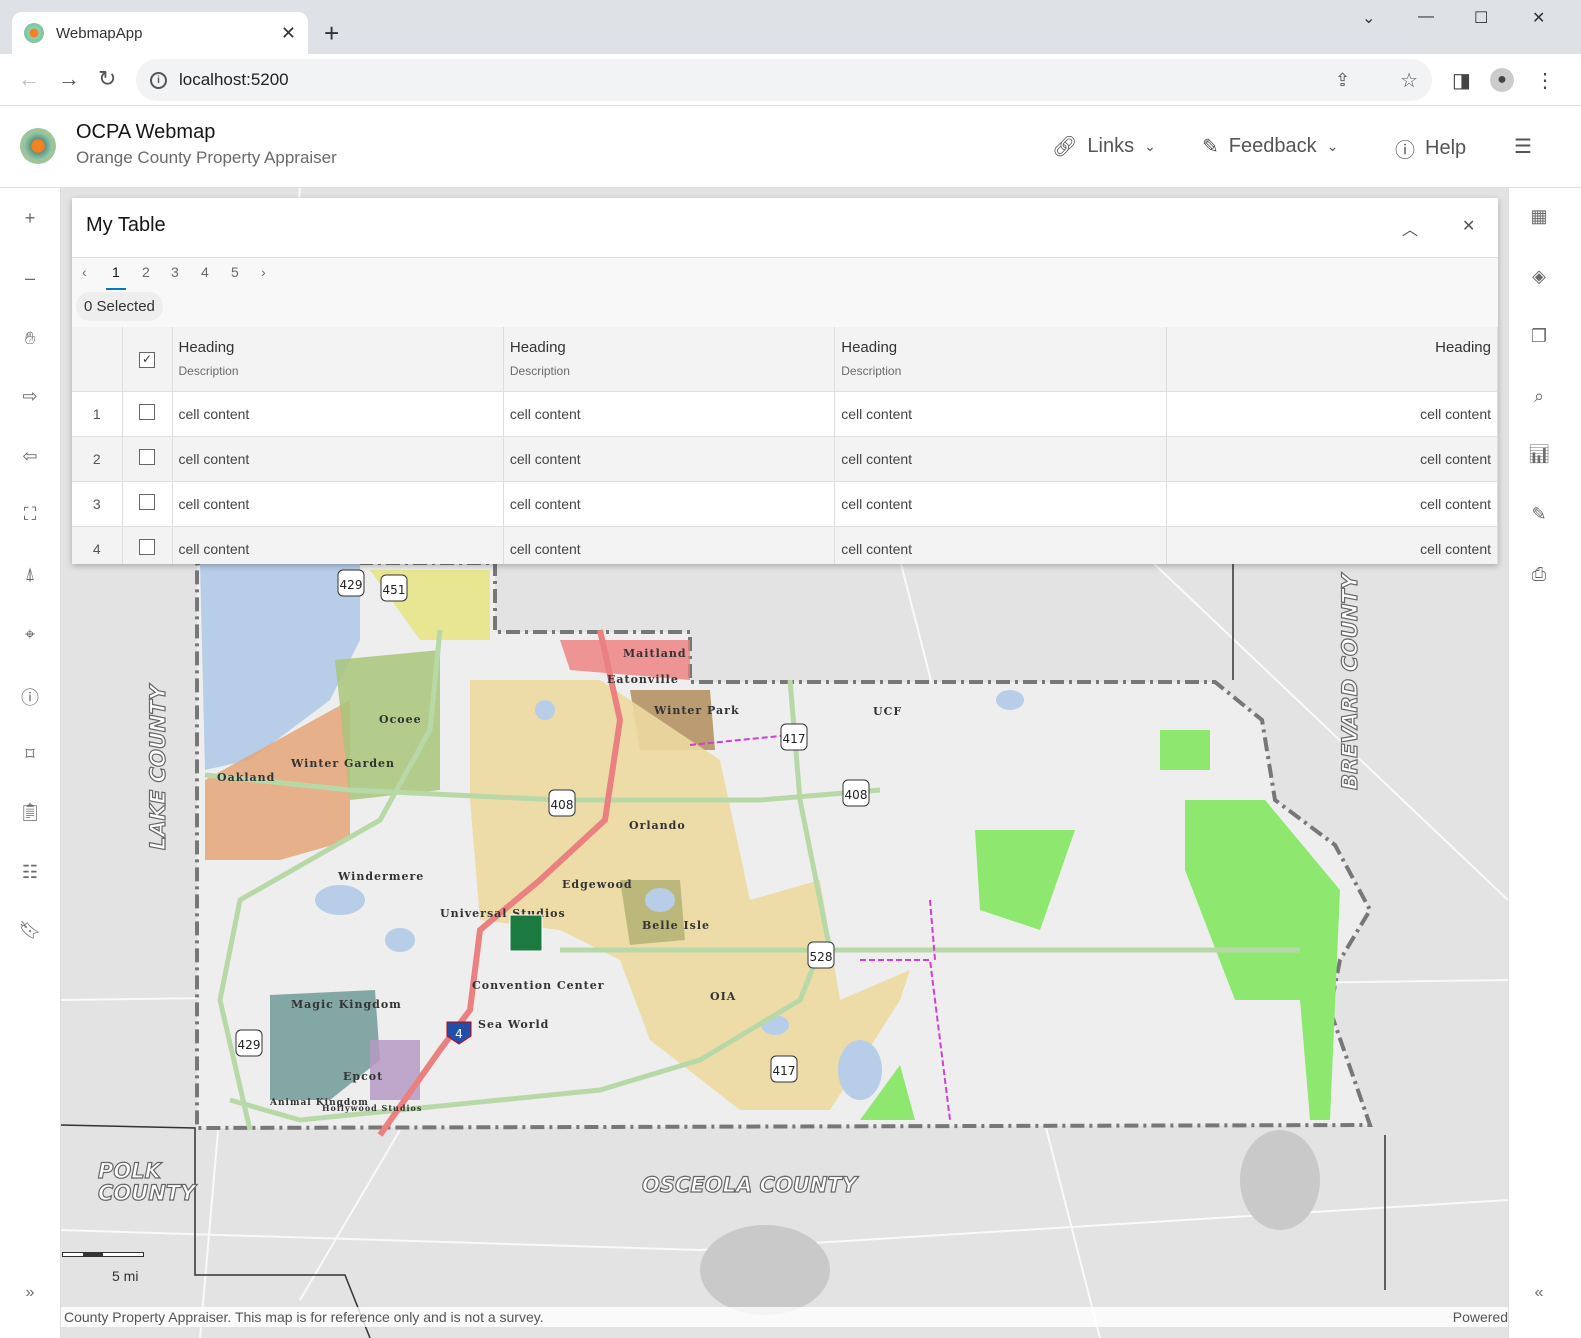 The height and width of the screenshot is (1338, 1581). Describe the element at coordinates (107, 79) in the screenshot. I see `reload-button: ↻` at that location.